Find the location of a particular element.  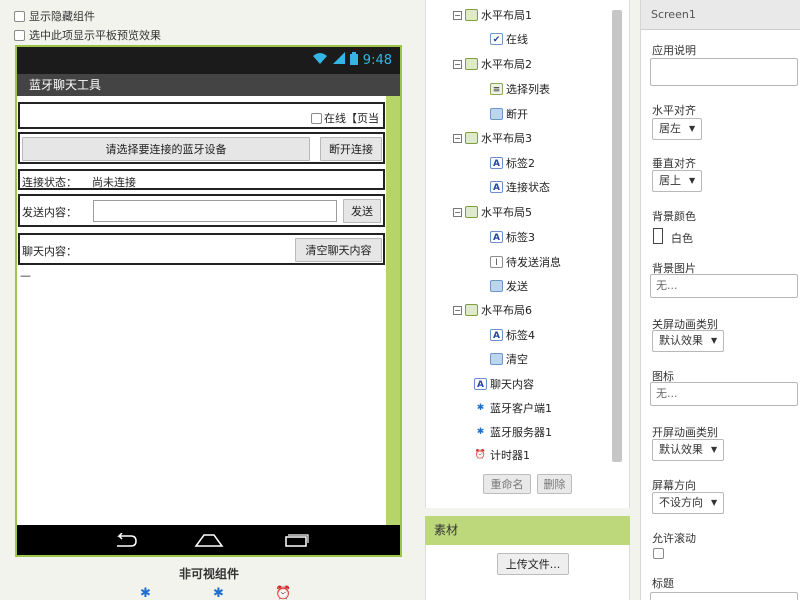

home-icon is located at coordinates (209, 541).